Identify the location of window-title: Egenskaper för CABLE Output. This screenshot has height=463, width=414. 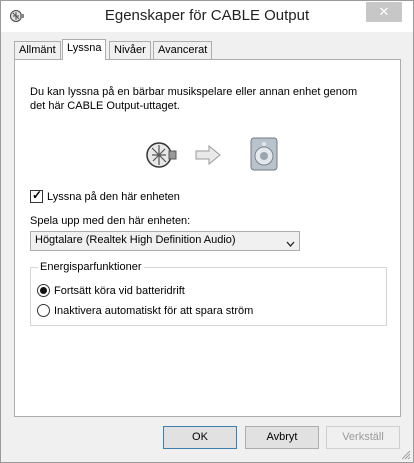
(207, 15).